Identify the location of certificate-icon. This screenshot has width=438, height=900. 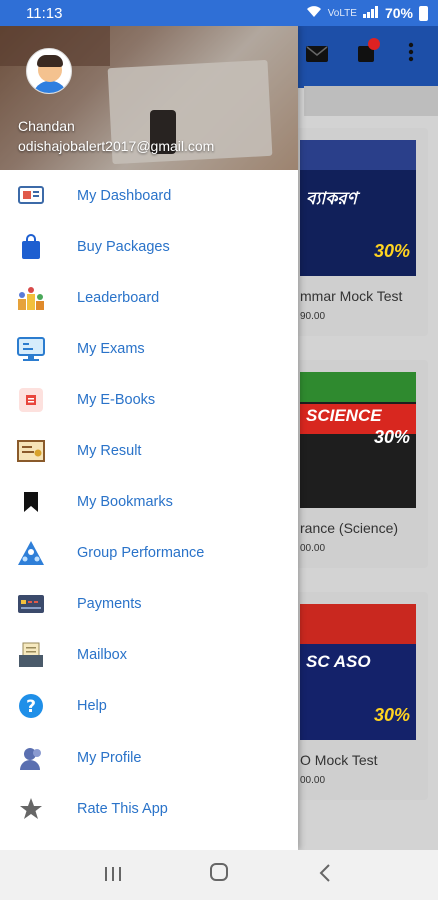
(31, 451).